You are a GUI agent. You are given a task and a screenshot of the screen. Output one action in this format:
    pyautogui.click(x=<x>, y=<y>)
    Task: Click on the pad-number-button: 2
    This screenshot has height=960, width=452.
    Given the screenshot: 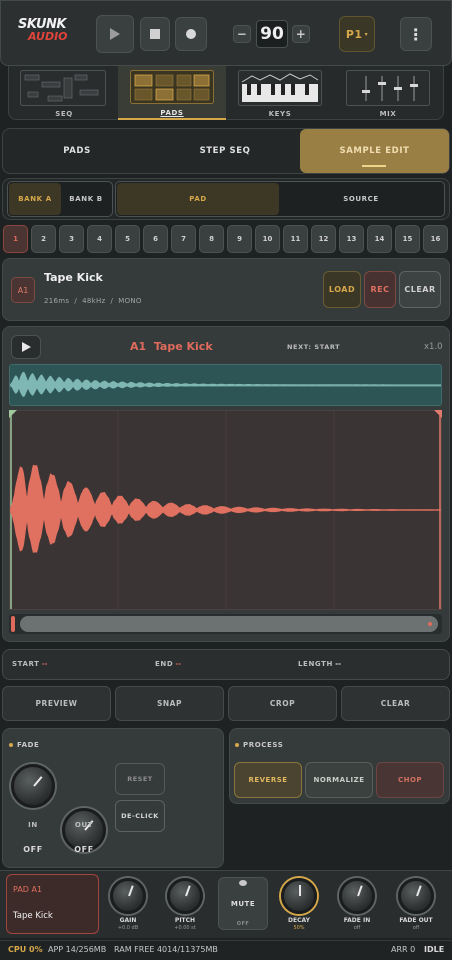 What is the action you would take?
    pyautogui.click(x=43, y=239)
    